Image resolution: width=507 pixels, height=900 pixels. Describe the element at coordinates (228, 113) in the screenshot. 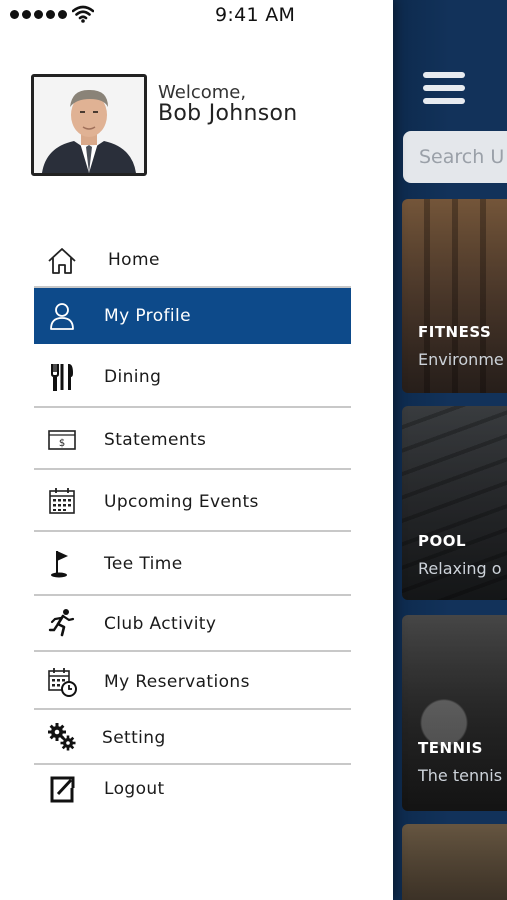

I see `user-name: Bob Johnson` at that location.